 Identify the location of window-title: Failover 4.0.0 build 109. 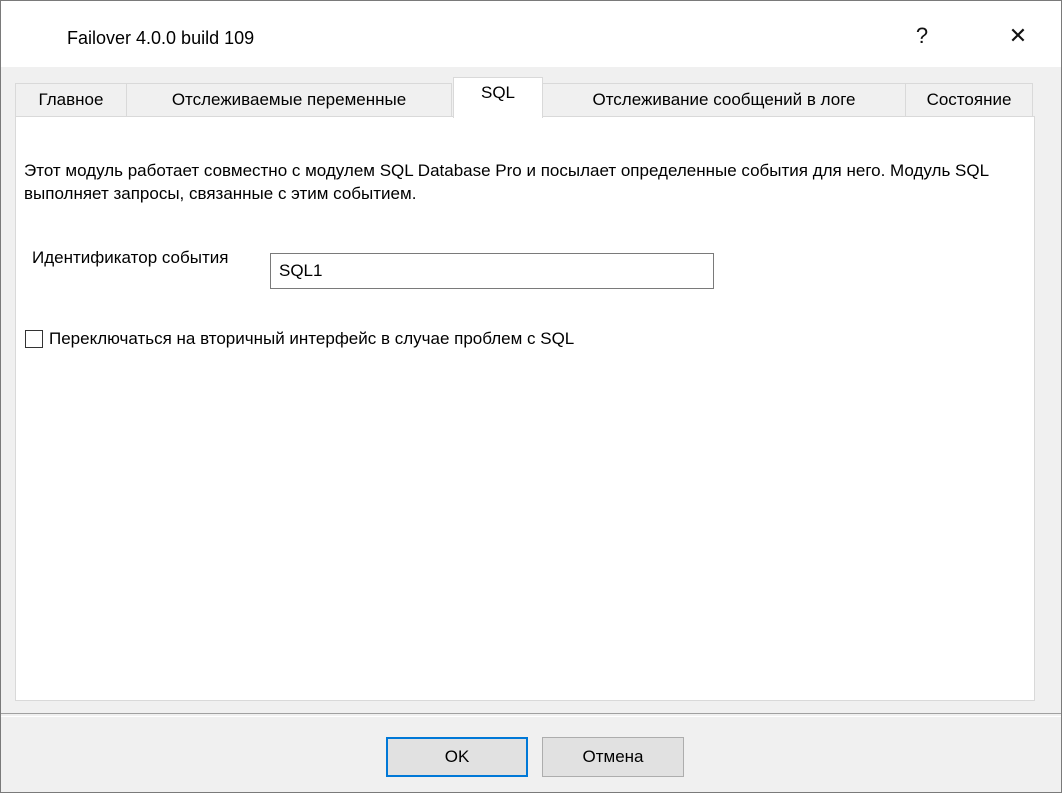
(161, 38).